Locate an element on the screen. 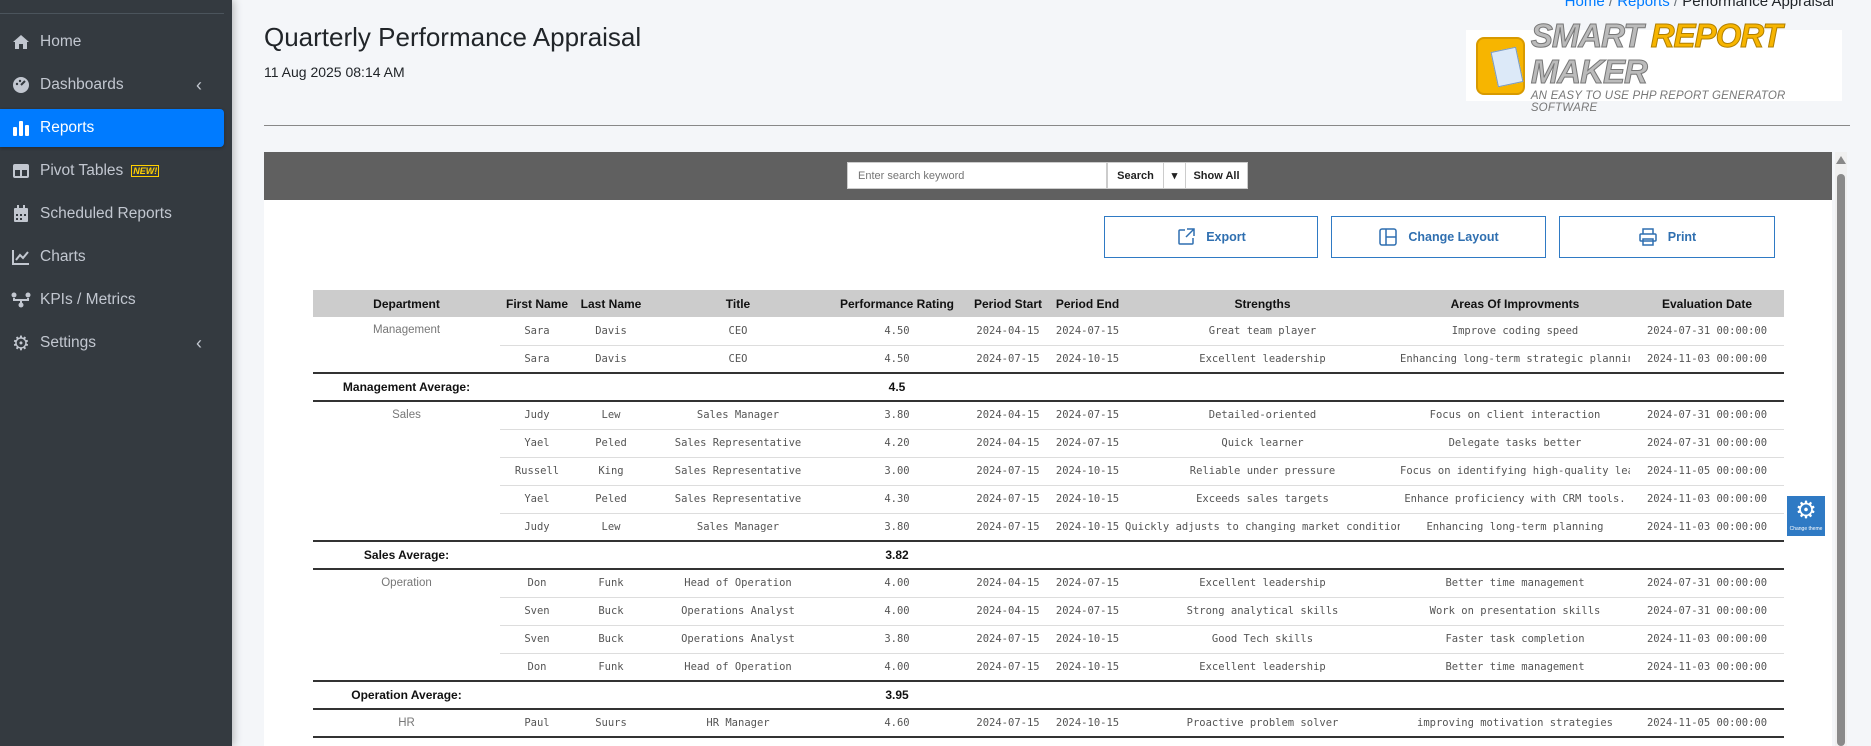 The height and width of the screenshot is (746, 1871). sidebar-item-label: Pivot Tables is located at coordinates (82, 170).